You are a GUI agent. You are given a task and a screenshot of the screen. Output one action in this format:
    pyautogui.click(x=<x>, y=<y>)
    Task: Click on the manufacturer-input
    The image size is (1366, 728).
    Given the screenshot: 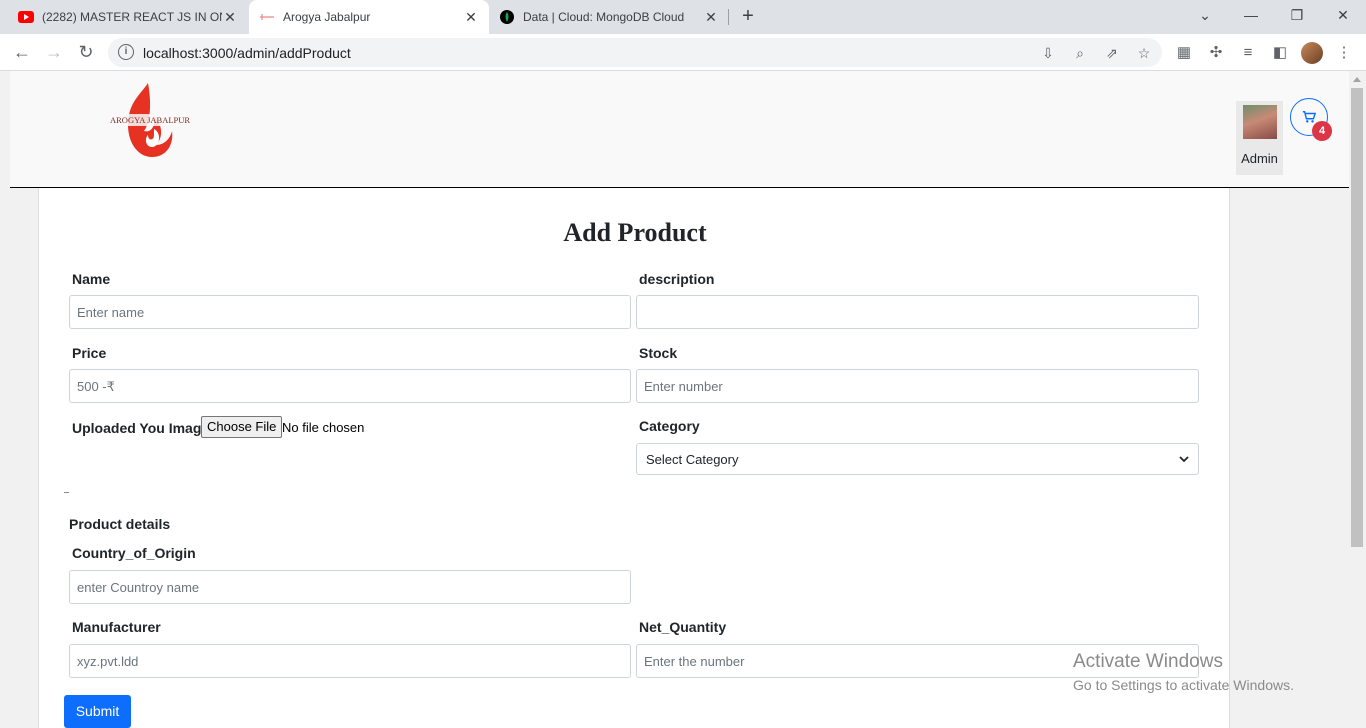 What is the action you would take?
    pyautogui.click(x=350, y=661)
    